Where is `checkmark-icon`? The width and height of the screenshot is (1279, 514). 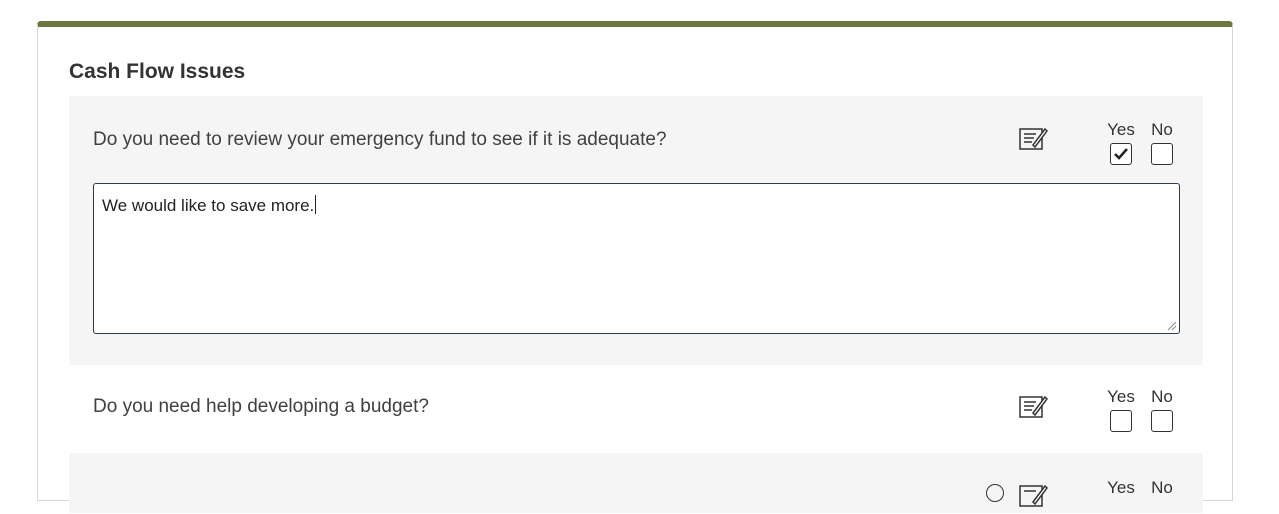
checkmark-icon is located at coordinates (1121, 154).